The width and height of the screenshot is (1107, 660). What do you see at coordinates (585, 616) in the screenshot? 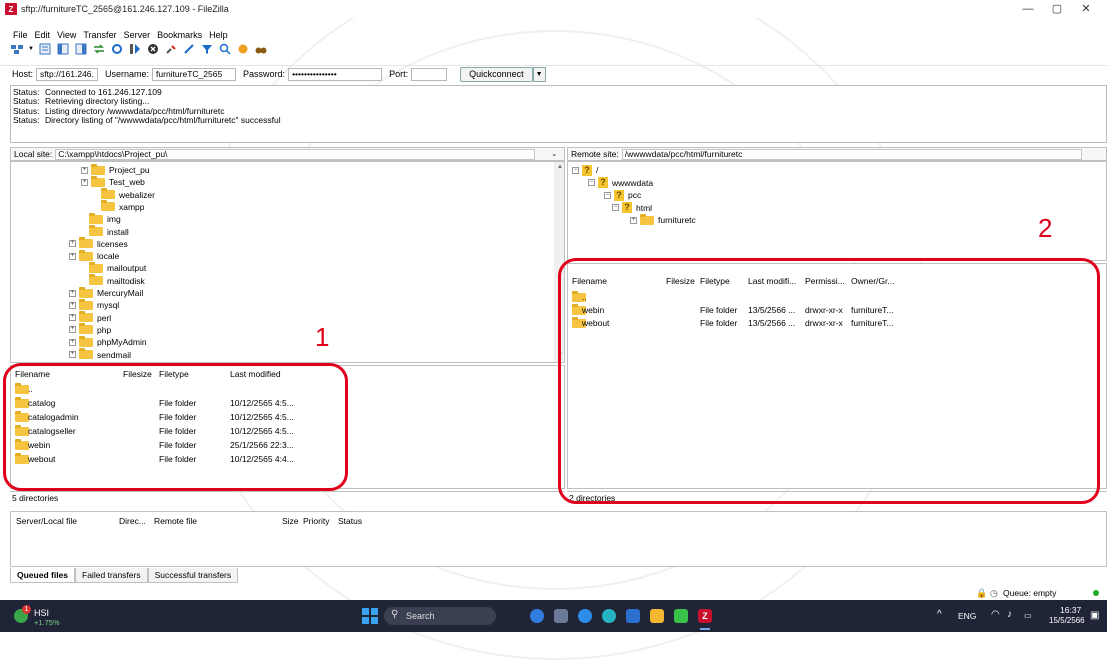
I see `edge-browser-icon` at bounding box center [585, 616].